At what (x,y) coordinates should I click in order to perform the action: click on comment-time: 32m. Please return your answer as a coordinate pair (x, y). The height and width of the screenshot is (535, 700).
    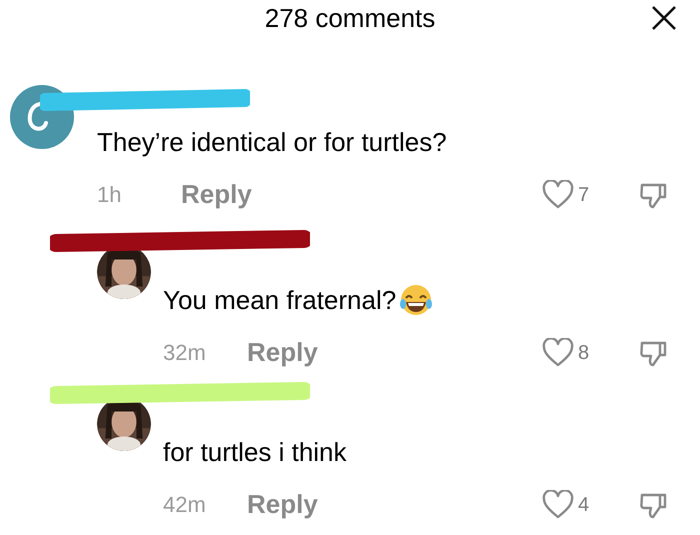
    Looking at the image, I should click on (185, 353).